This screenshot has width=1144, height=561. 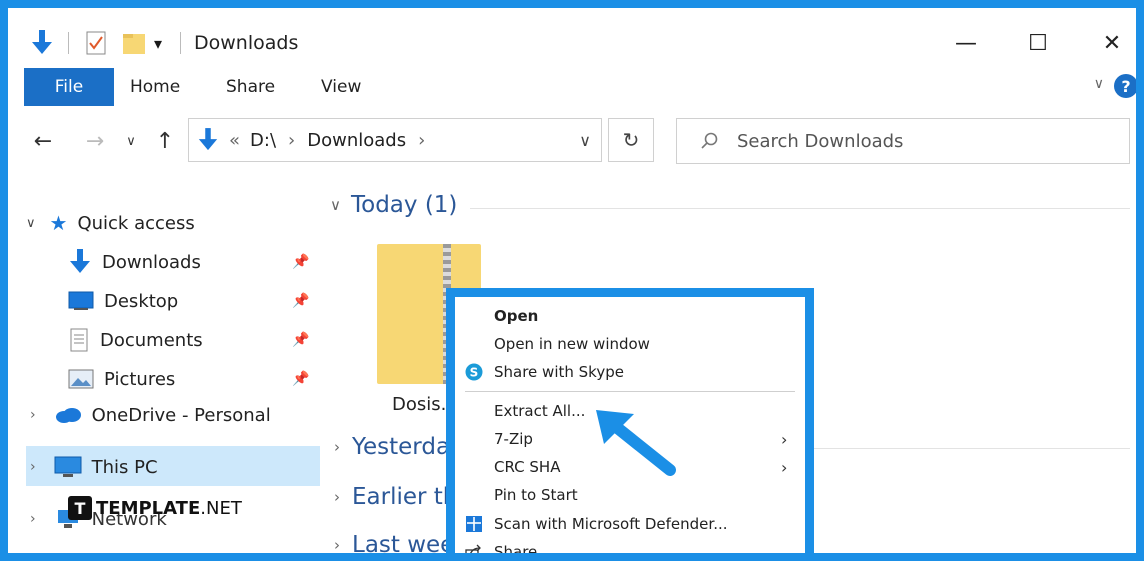 What do you see at coordinates (356, 140) in the screenshot?
I see `address-segment-downloads: Downloads` at bounding box center [356, 140].